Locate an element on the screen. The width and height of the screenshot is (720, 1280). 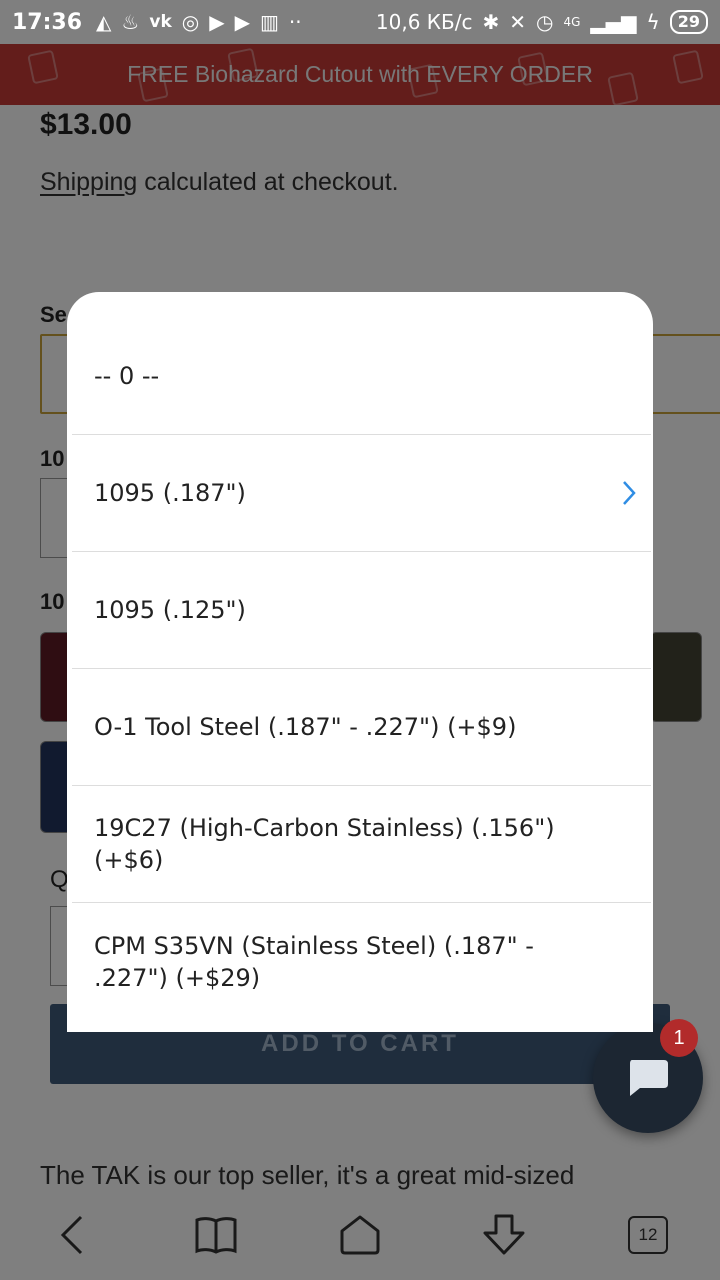
picker-option: 1095 (.125") is located at coordinates (361, 610).